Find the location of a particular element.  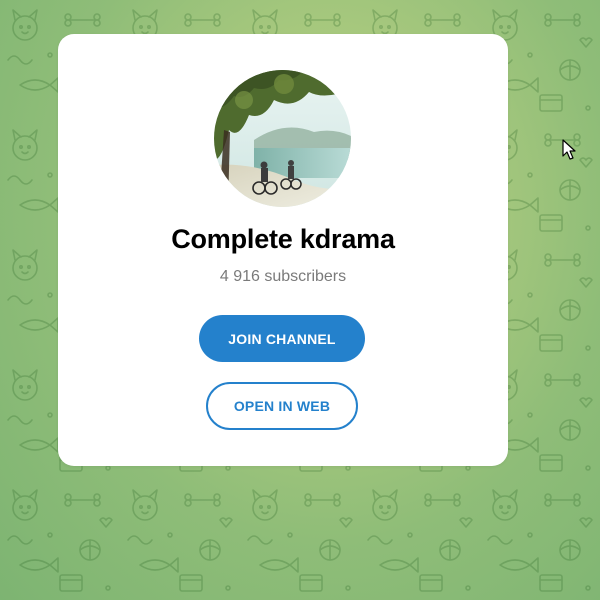

channel-title: Complete kdrama is located at coordinates (283, 239).